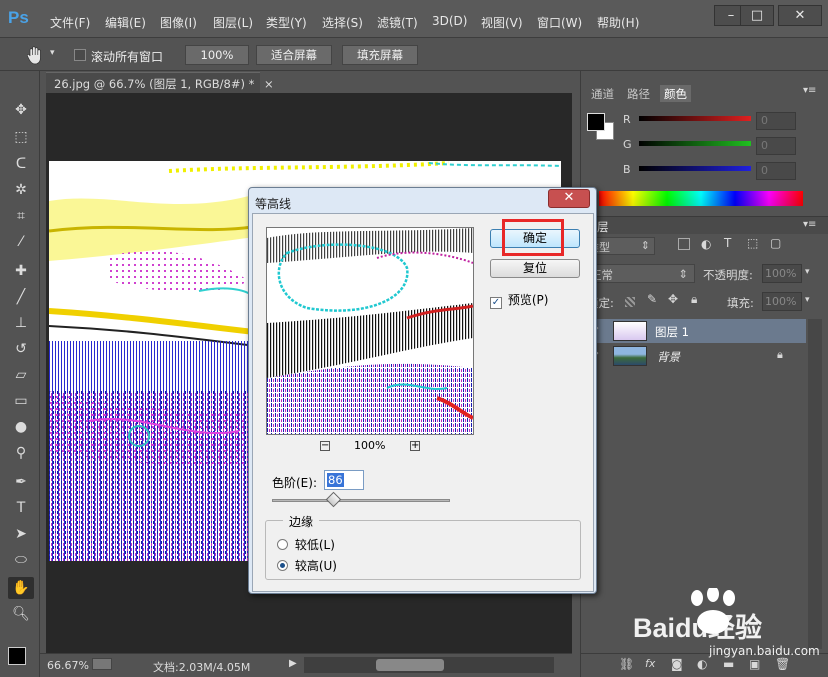 The image size is (828, 677). I want to click on edge-lower-option: 较低(L), so click(306, 544).